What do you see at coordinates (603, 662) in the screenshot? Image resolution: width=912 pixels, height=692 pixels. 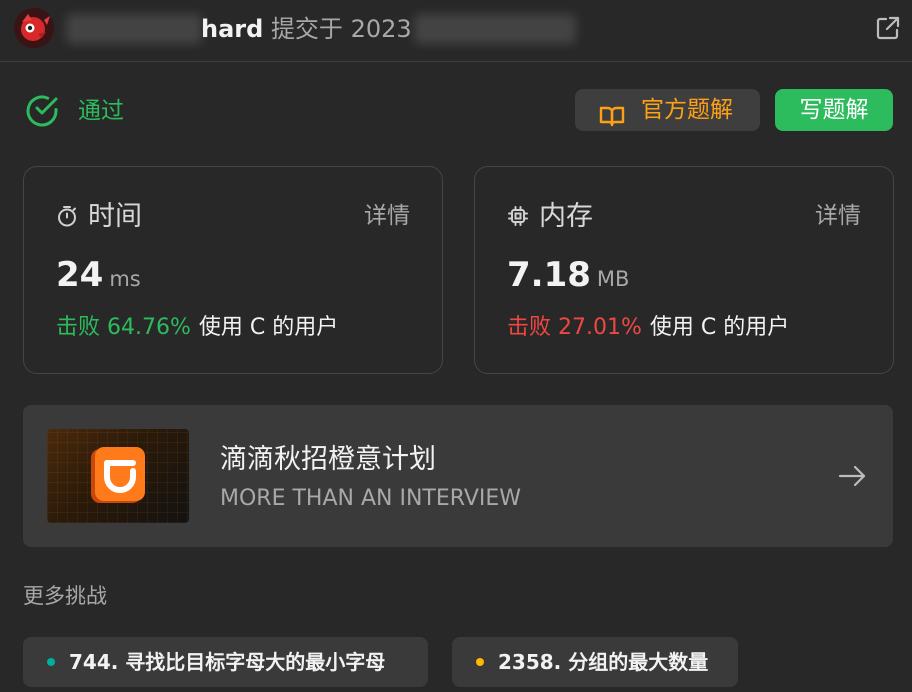 I see `challenge-title: 2358. 分组的最大数量` at bounding box center [603, 662].